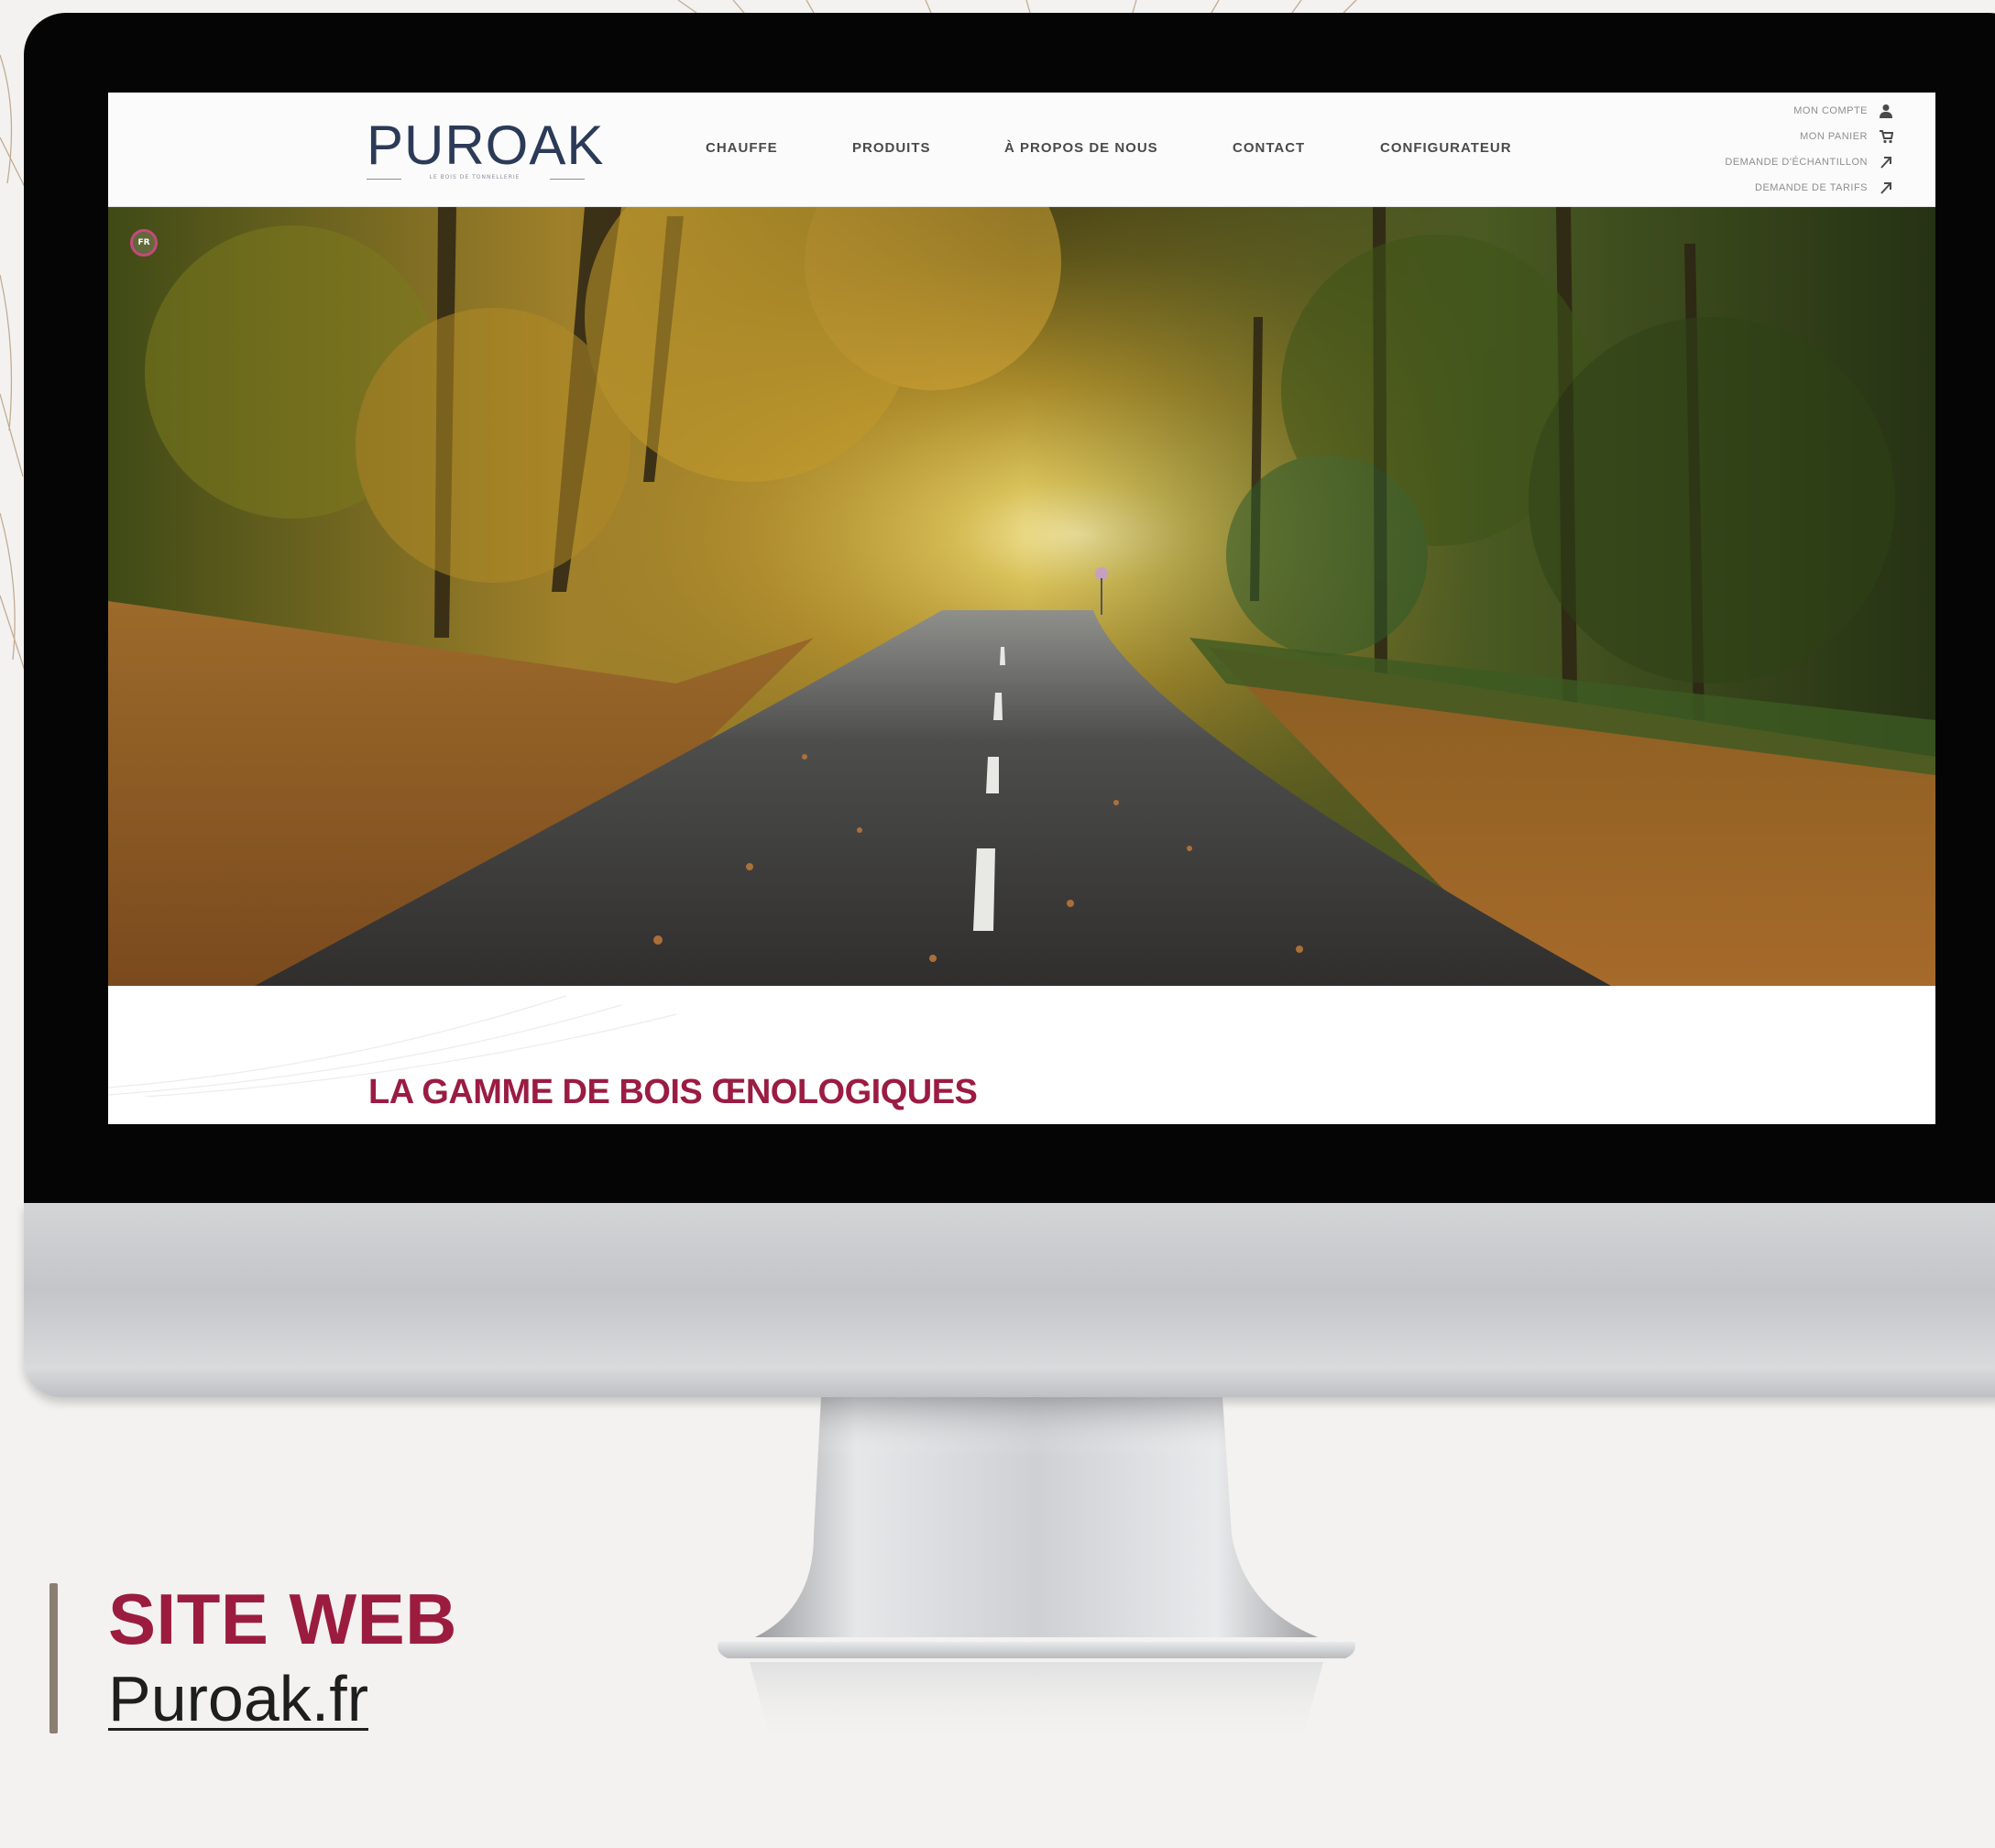 The height and width of the screenshot is (1848, 1995). What do you see at coordinates (673, 1092) in the screenshot?
I see `section-title: LA GAMME DE BOIS ŒNOLOGIQUES` at bounding box center [673, 1092].